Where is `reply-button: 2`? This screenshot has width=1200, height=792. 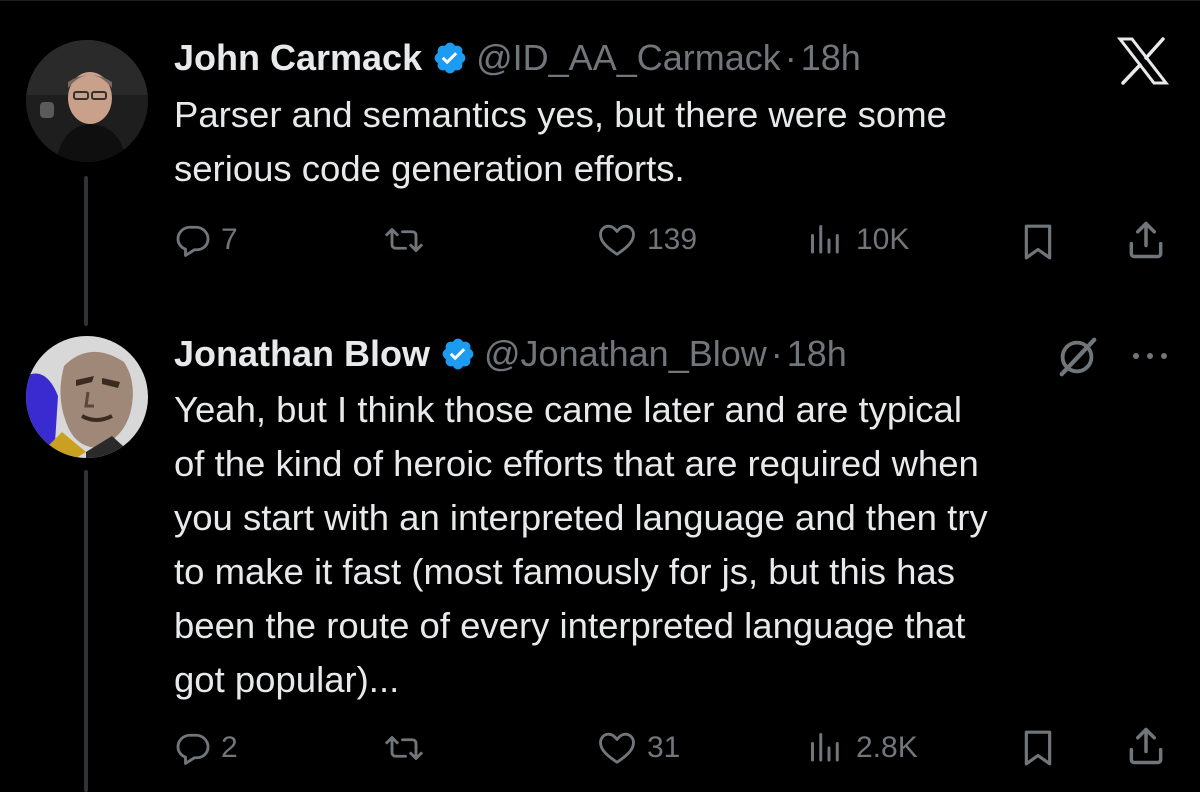
reply-button: 2 is located at coordinates (206, 748).